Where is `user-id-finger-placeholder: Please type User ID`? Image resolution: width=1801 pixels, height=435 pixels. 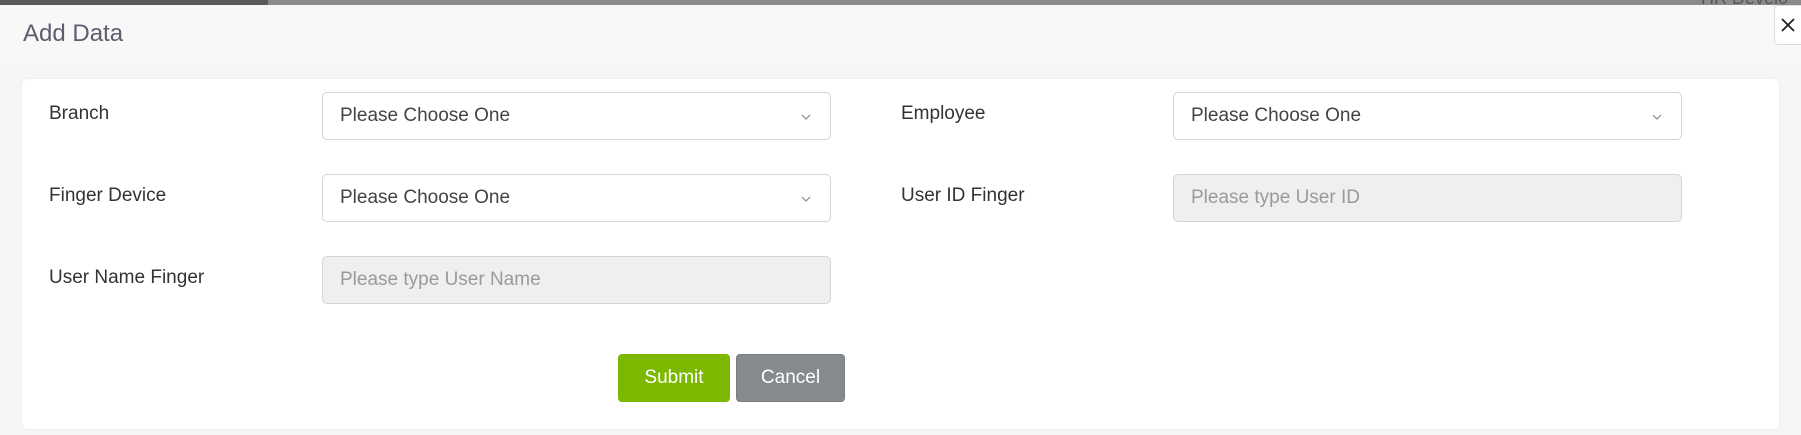
user-id-finger-placeholder: Please type User ID is located at coordinates (1275, 197).